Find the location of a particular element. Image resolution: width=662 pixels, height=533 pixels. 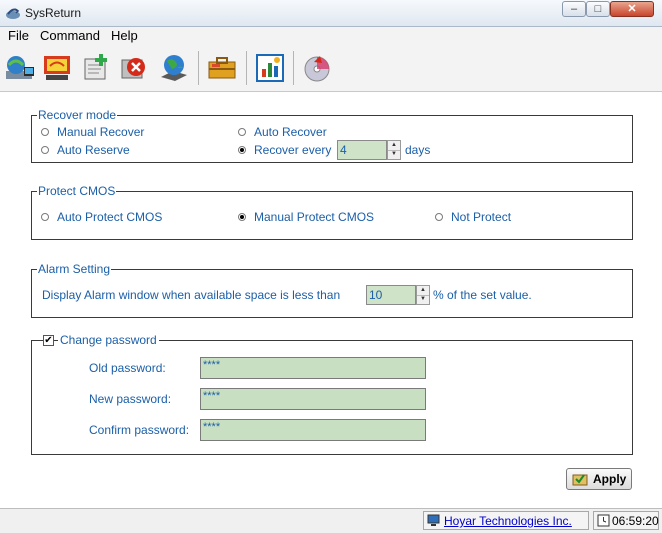

not-protect-radio is located at coordinates (439, 217).